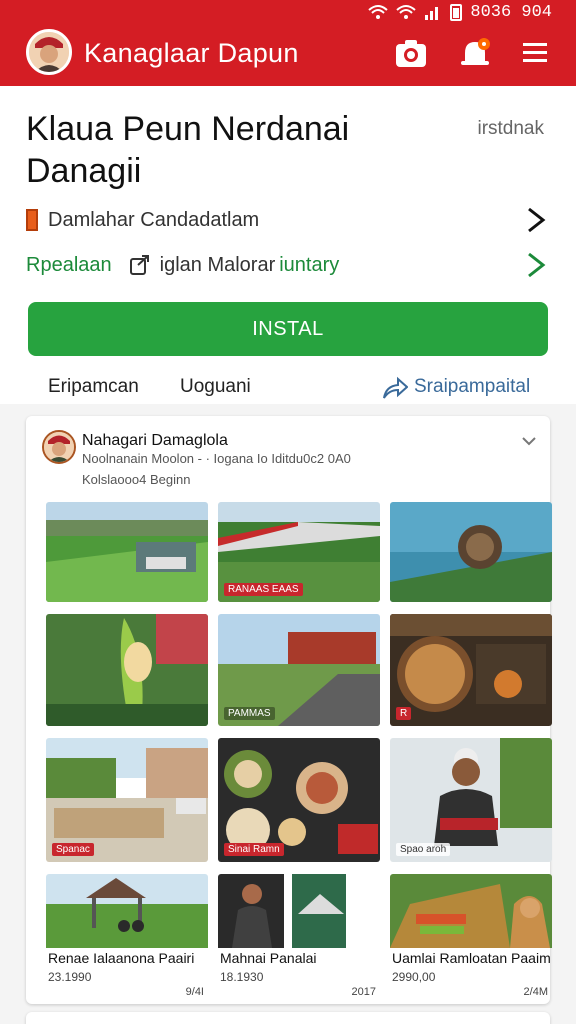 The width and height of the screenshot is (576, 1024). Describe the element at coordinates (309, 264) in the screenshot. I see `rating-label-c: iuntary` at that location.